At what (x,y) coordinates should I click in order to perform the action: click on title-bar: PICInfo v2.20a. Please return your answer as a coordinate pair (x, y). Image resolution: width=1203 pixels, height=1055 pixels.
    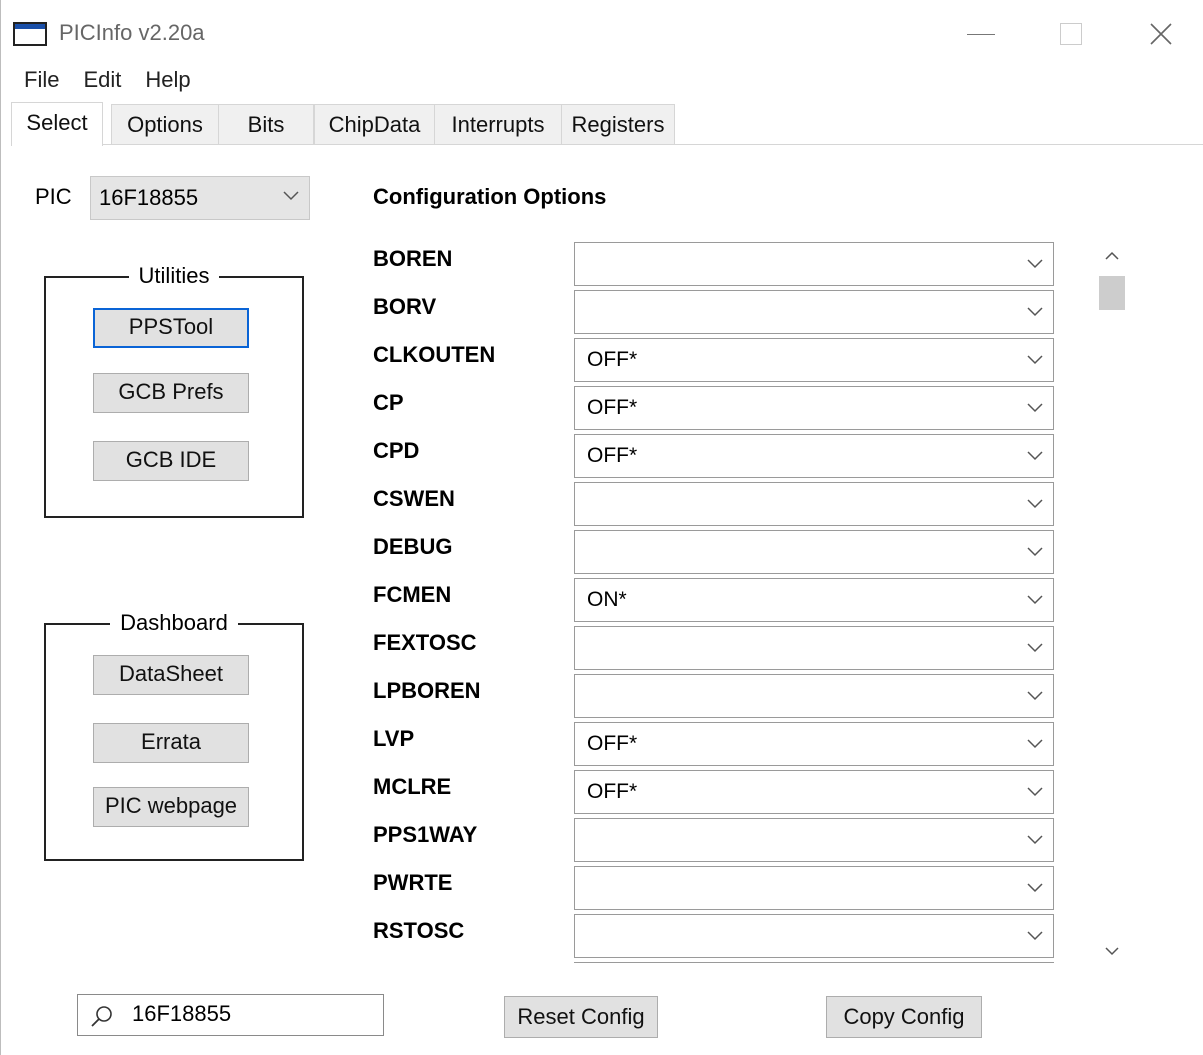
    Looking at the image, I should click on (602, 32).